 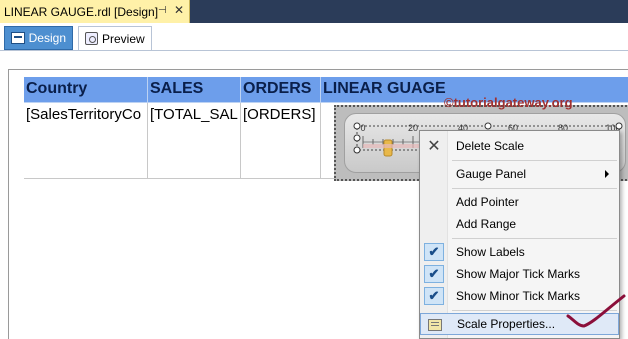 I want to click on cell-country: [SalesTerritoryCo, so click(x=86, y=141).